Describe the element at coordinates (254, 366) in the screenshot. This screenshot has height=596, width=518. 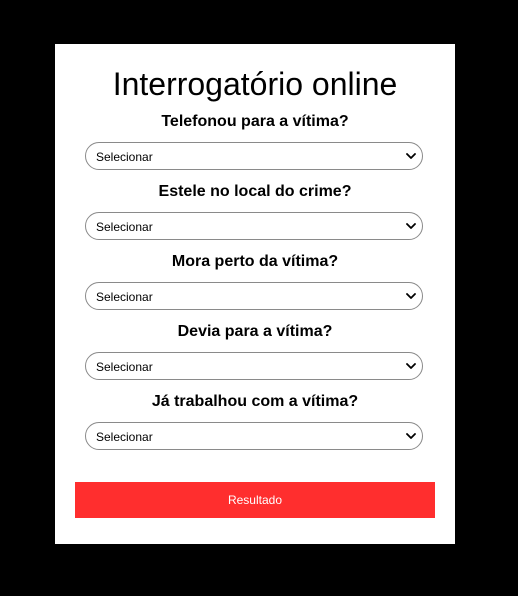
I see `select-owed: Selecionar` at that location.